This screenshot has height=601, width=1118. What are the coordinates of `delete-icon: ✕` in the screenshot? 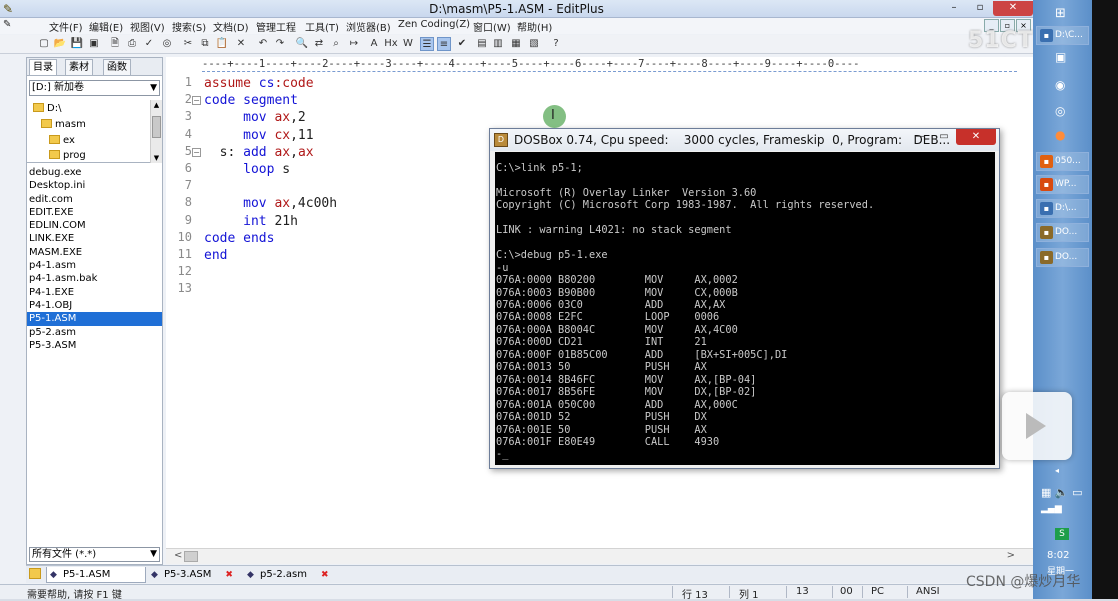 It's located at (241, 44).